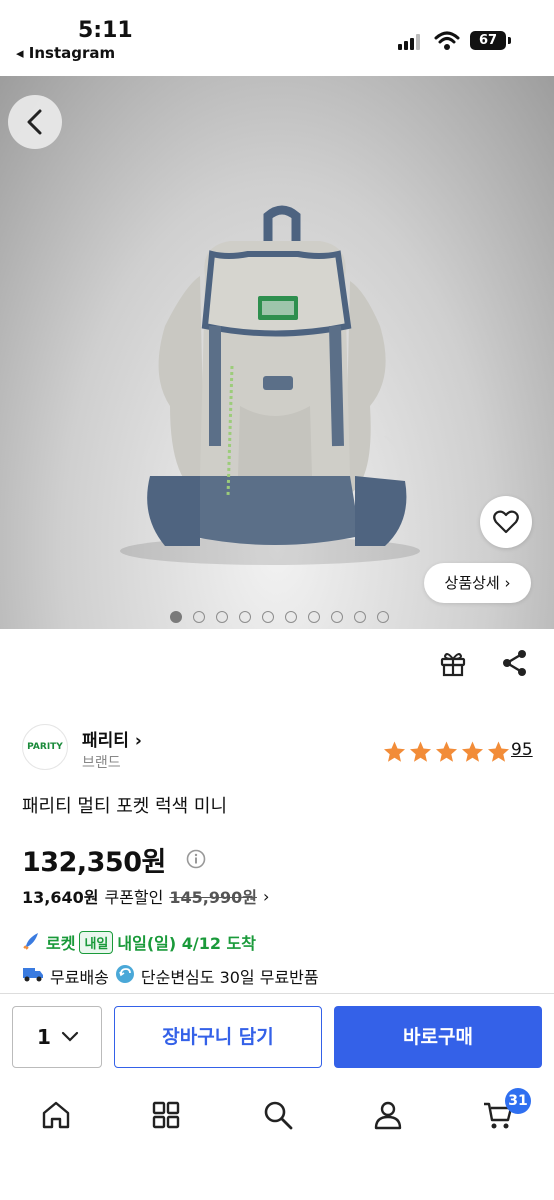 The height and width of the screenshot is (1200, 554). I want to click on chevron-left-icon, so click(34, 122).